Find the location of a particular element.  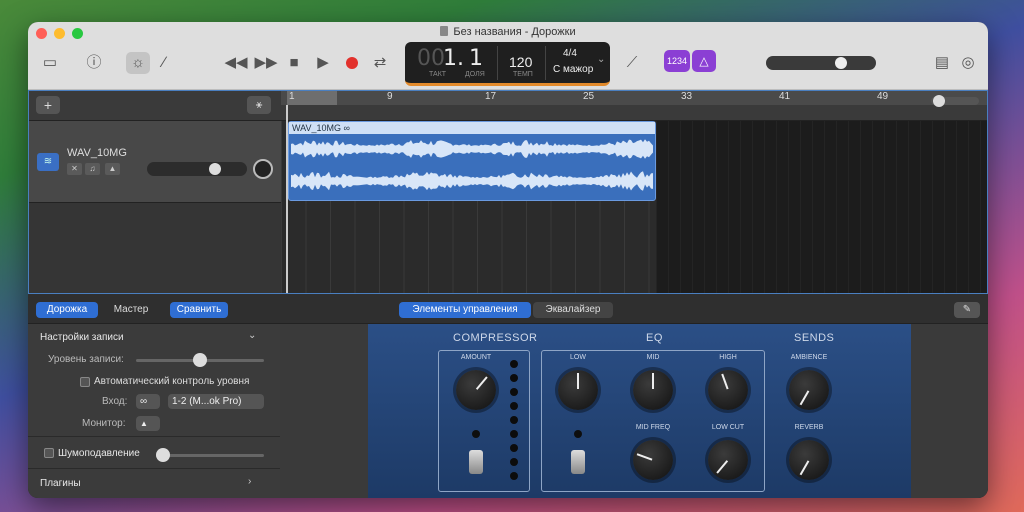

mid-freq-knob is located at coordinates (653, 460).